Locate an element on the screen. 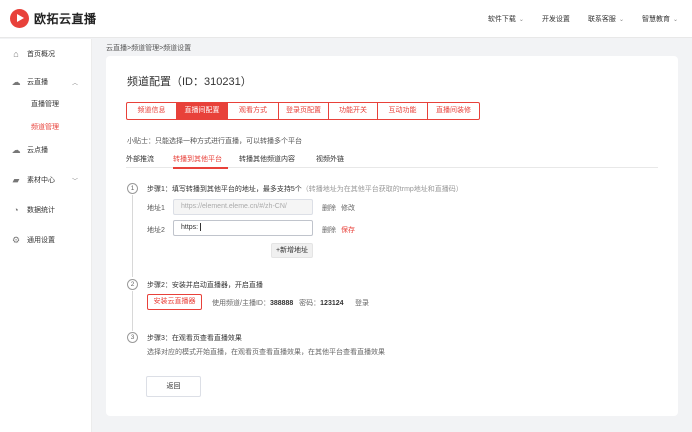 Image resolution: width=692 pixels, height=432 pixels. top-bar: 欧拓云直播 软件下载 ⌄ 开发设置 联系客服 ⌄ 智慧教育 ⌄ is located at coordinates (346, 19).